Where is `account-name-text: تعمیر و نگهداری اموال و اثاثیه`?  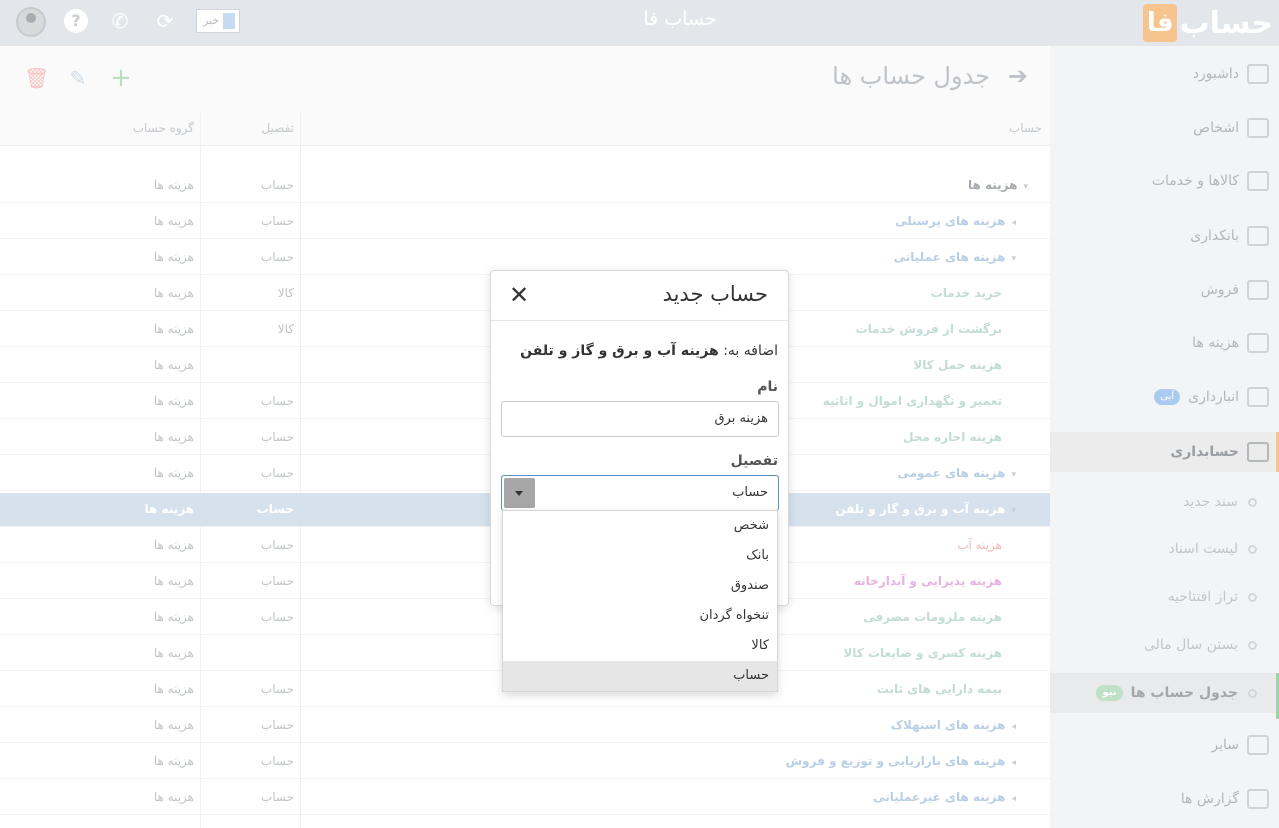
account-name-text: تعمیر و نگهداری اموال و اثاثیه is located at coordinates (912, 401).